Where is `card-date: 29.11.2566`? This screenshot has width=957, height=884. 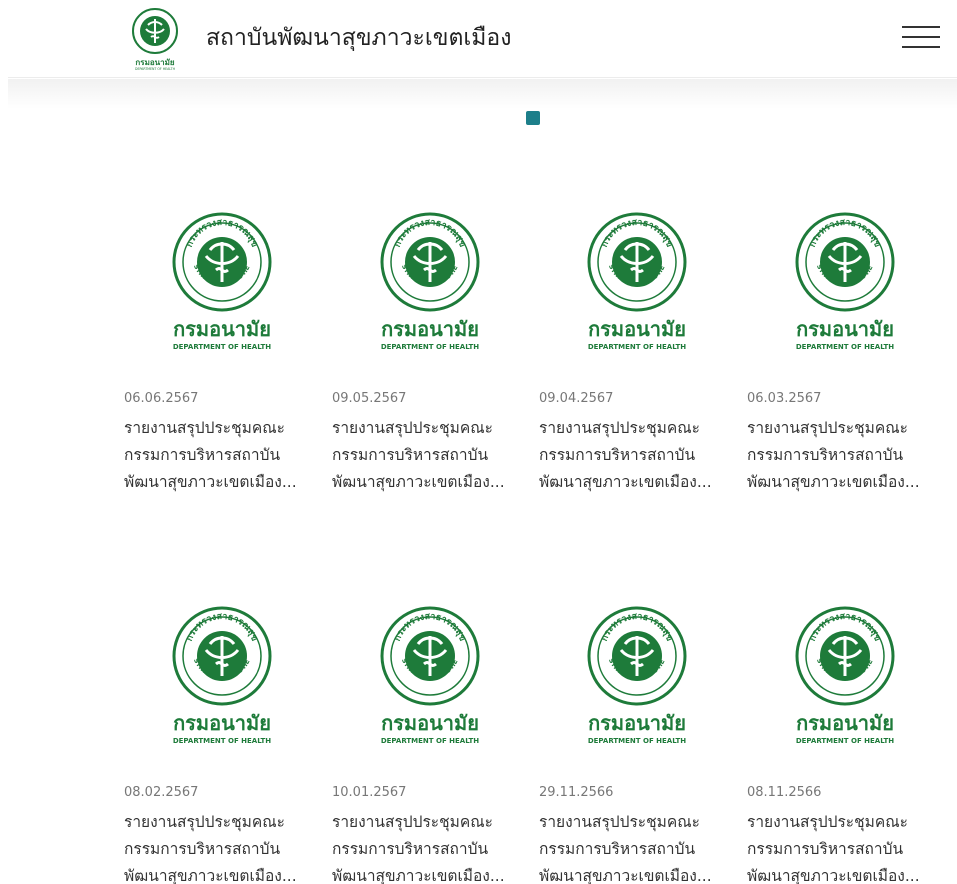
card-date: 29.11.2566 is located at coordinates (576, 792).